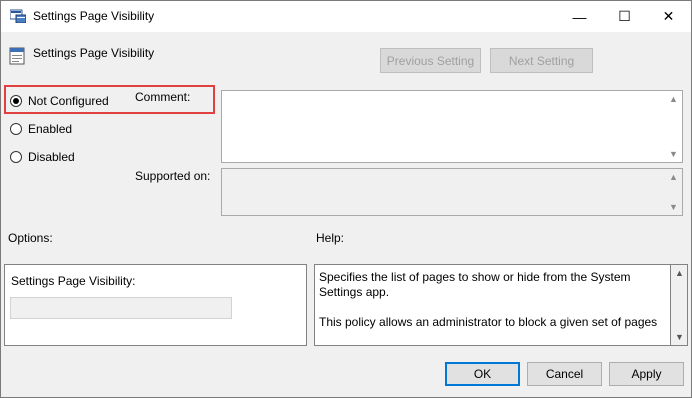 The width and height of the screenshot is (692, 398). I want to click on group-policy-icon, so click(18, 16).